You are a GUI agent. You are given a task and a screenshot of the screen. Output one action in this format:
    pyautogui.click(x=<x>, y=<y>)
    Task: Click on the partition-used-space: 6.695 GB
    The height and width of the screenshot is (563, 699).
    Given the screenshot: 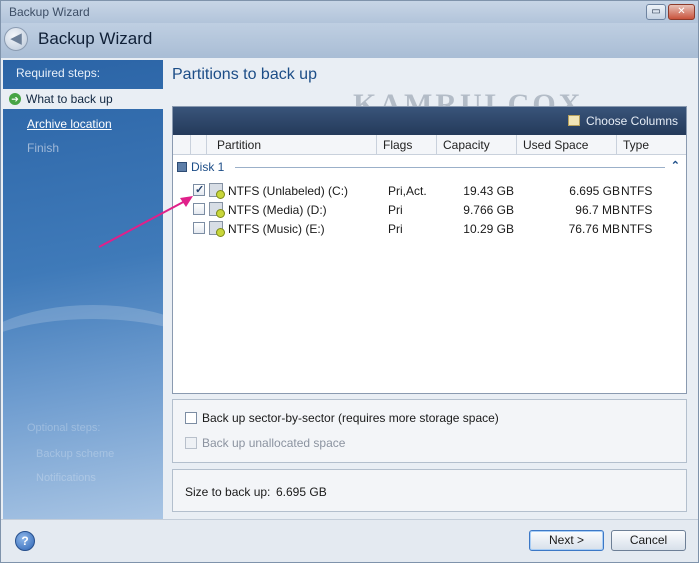 What is the action you would take?
    pyautogui.click(x=594, y=191)
    